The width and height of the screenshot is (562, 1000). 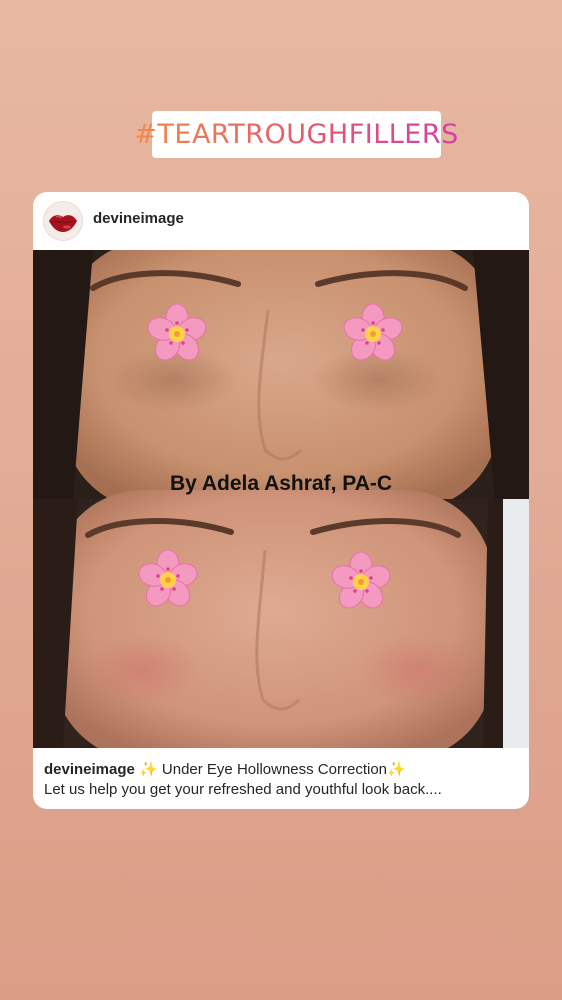 I want to click on caption-username: devineimage, so click(x=89, y=769).